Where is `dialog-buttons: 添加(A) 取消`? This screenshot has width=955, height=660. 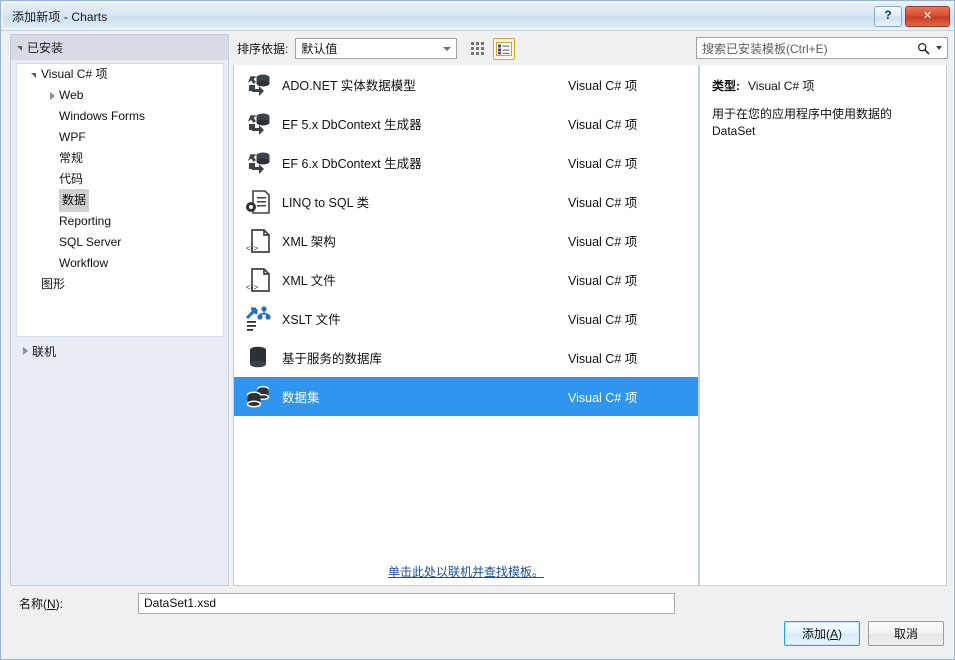 dialog-buttons: 添加(A) 取消 is located at coordinates (864, 633).